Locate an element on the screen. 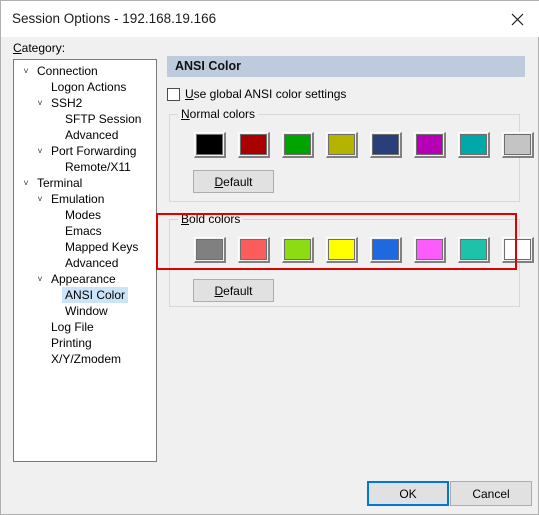  panel-title: ANSI Color is located at coordinates (208, 66).